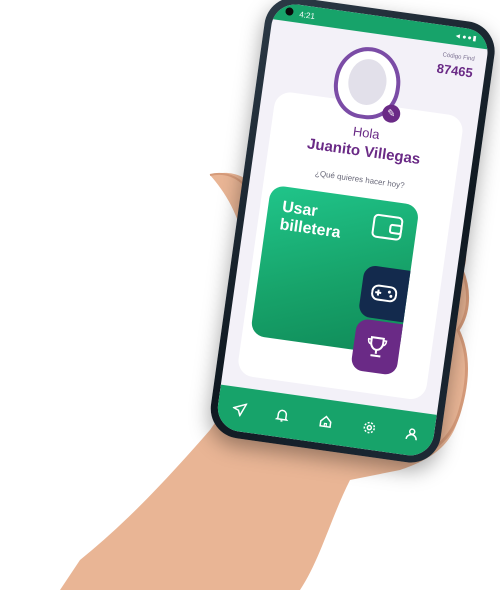  What do you see at coordinates (391, 113) in the screenshot?
I see `pencil-icon: ✎` at bounding box center [391, 113].